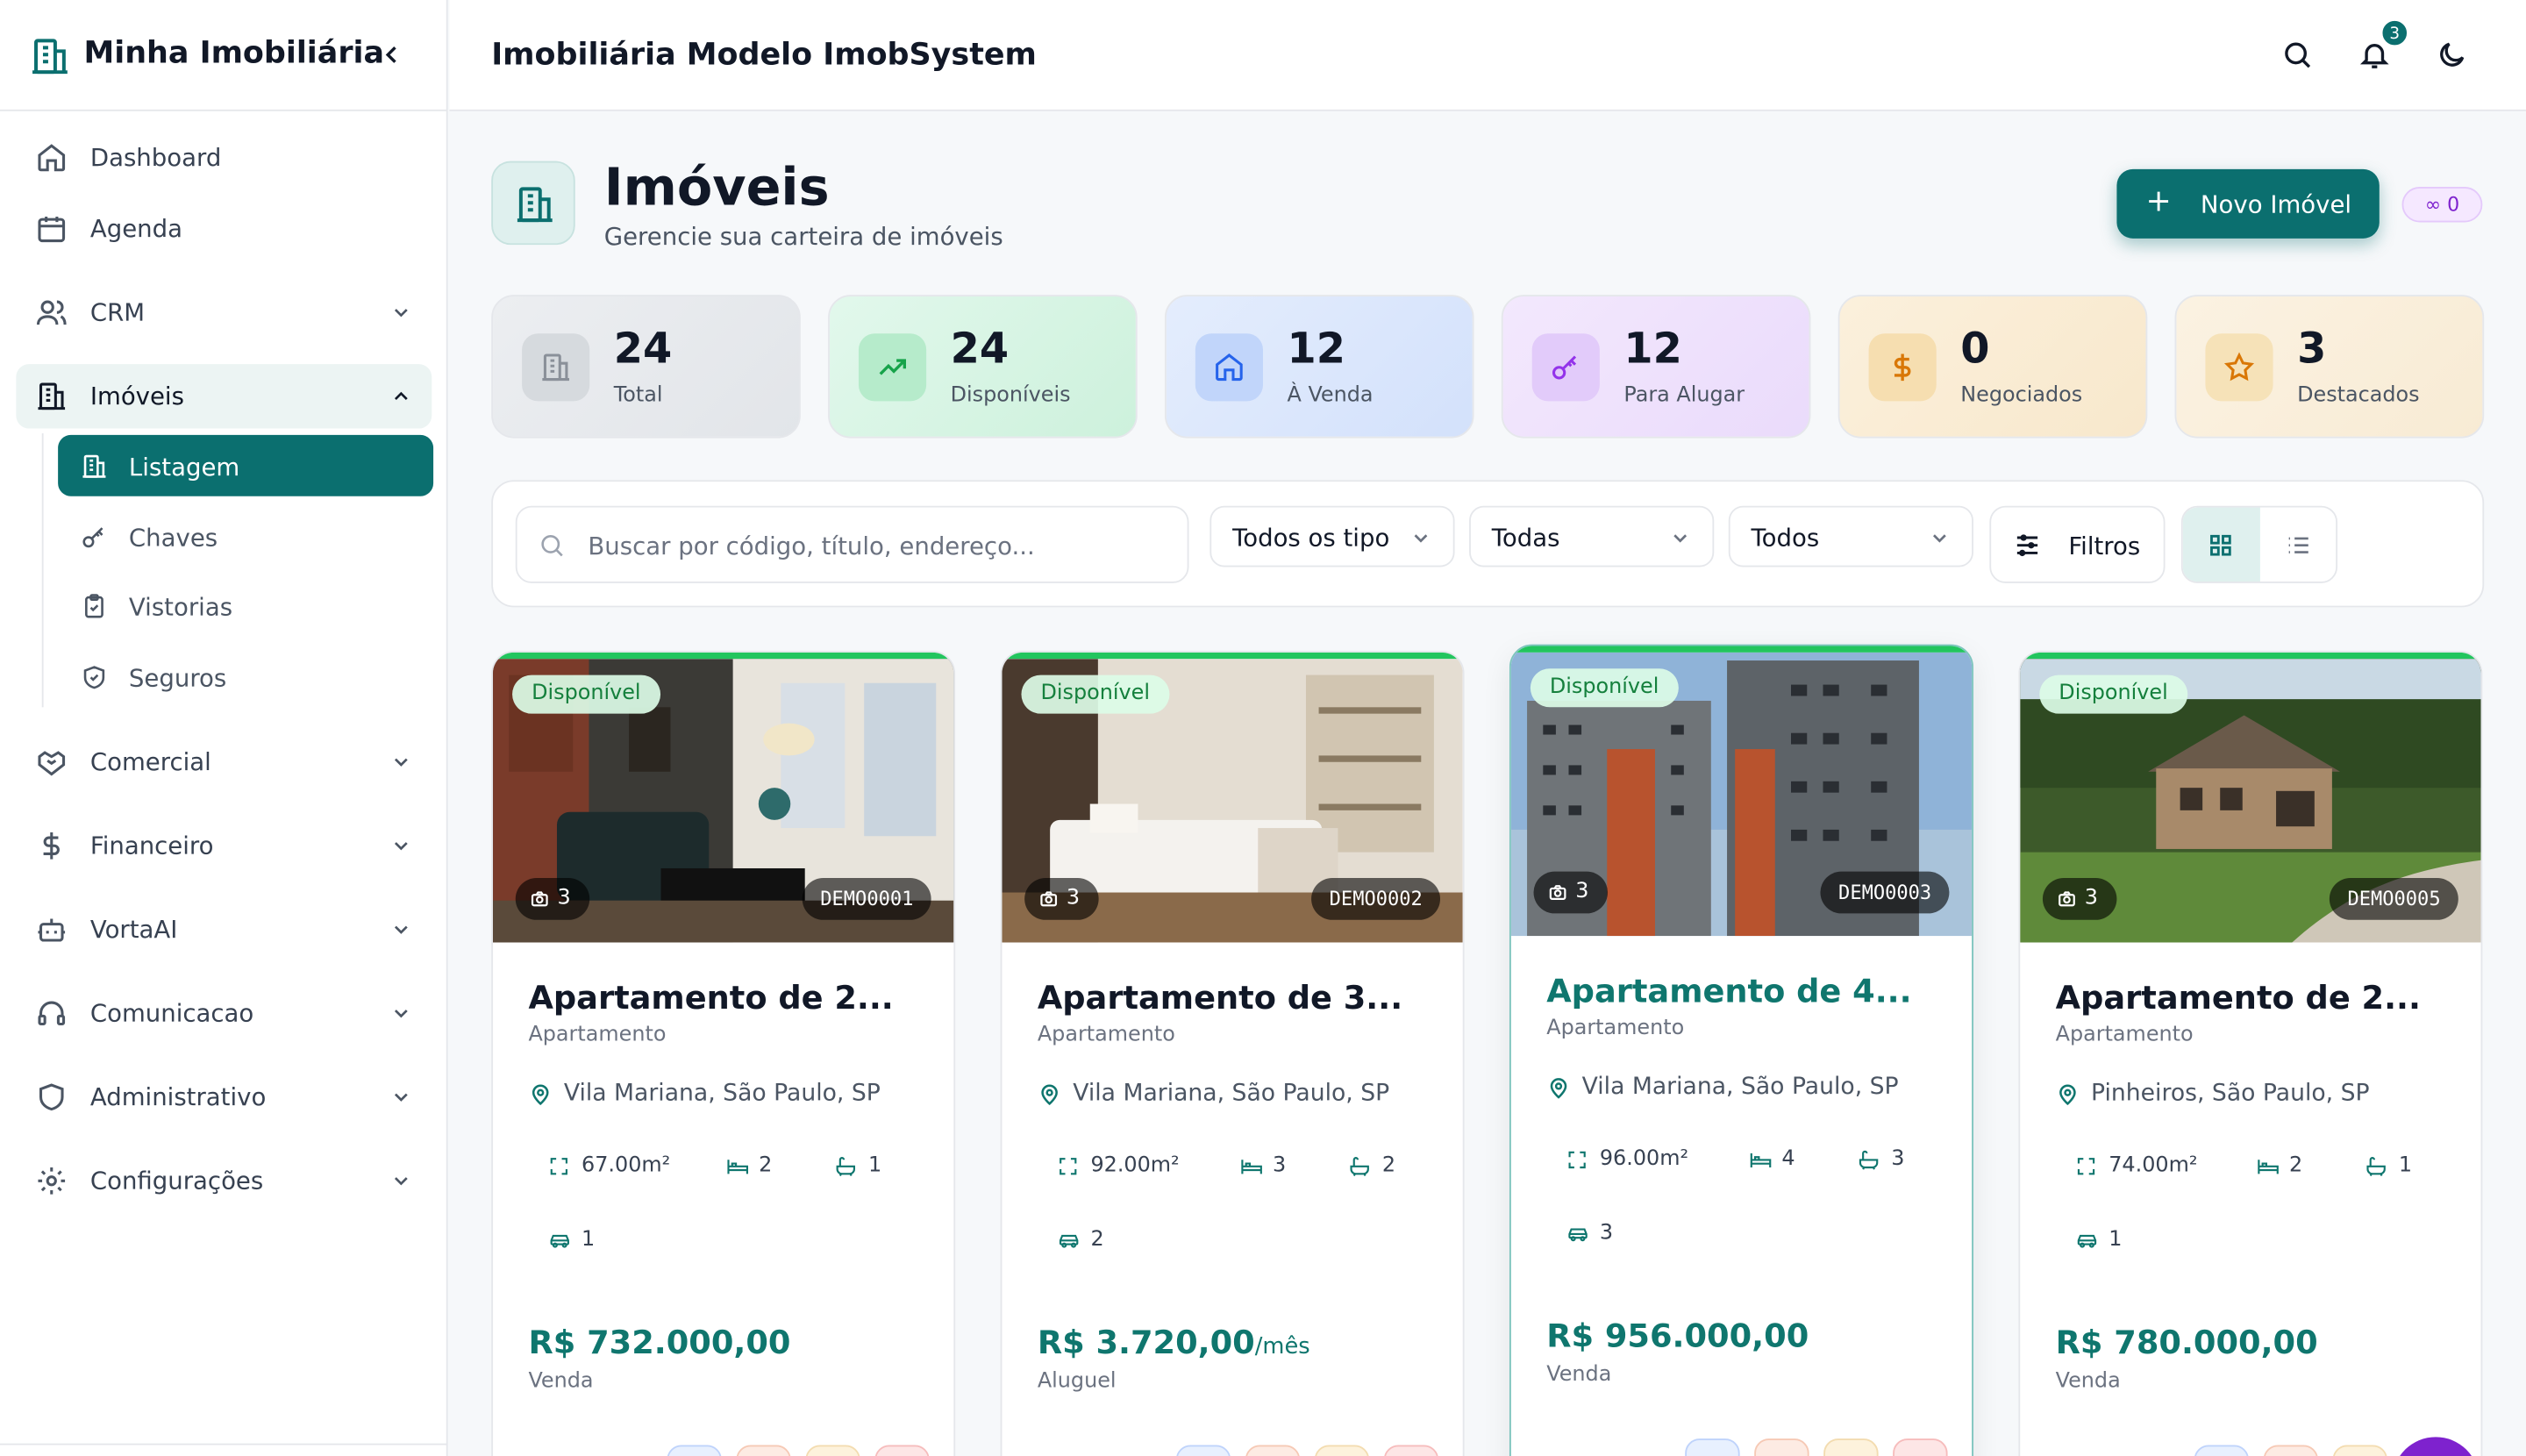 The image size is (2526, 1456). I want to click on chevron-left-icon, so click(391, 54).